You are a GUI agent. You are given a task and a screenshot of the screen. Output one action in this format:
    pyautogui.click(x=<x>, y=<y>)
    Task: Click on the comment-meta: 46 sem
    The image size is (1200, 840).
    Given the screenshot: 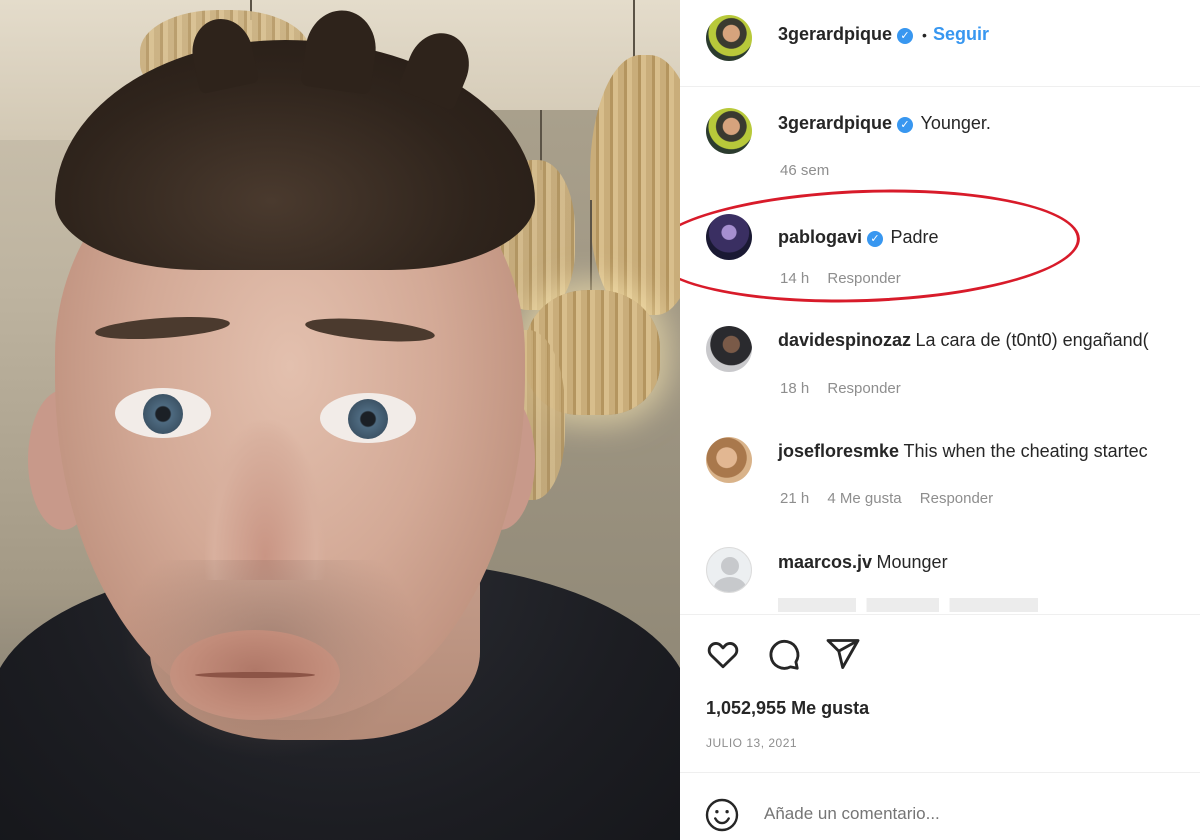 What is the action you would take?
    pyautogui.click(x=811, y=170)
    